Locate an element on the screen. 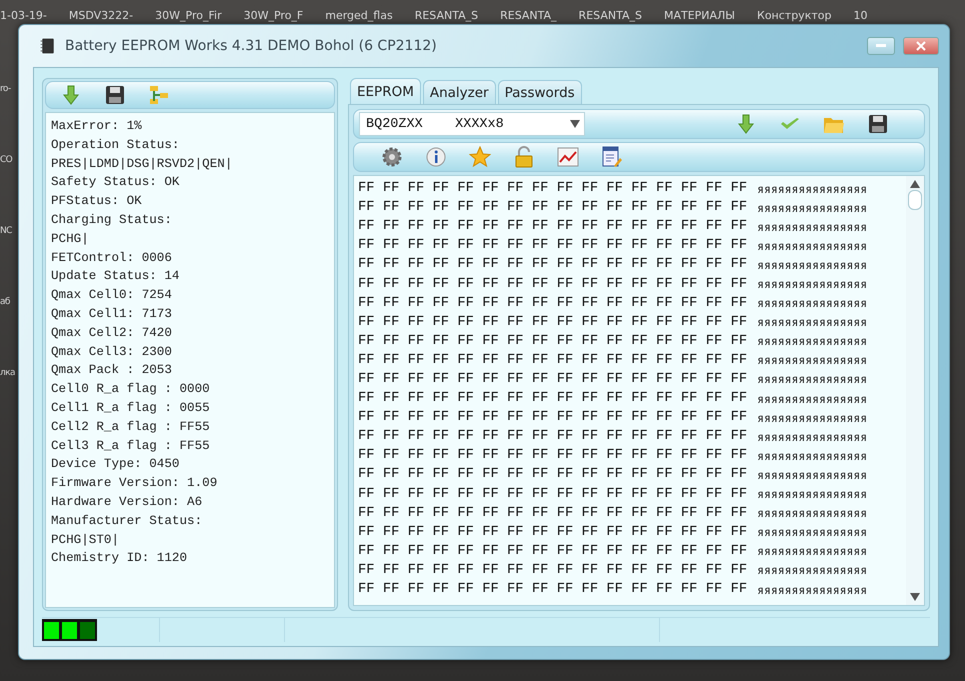 This screenshot has height=681, width=965. tab: Analyzer is located at coordinates (459, 92).